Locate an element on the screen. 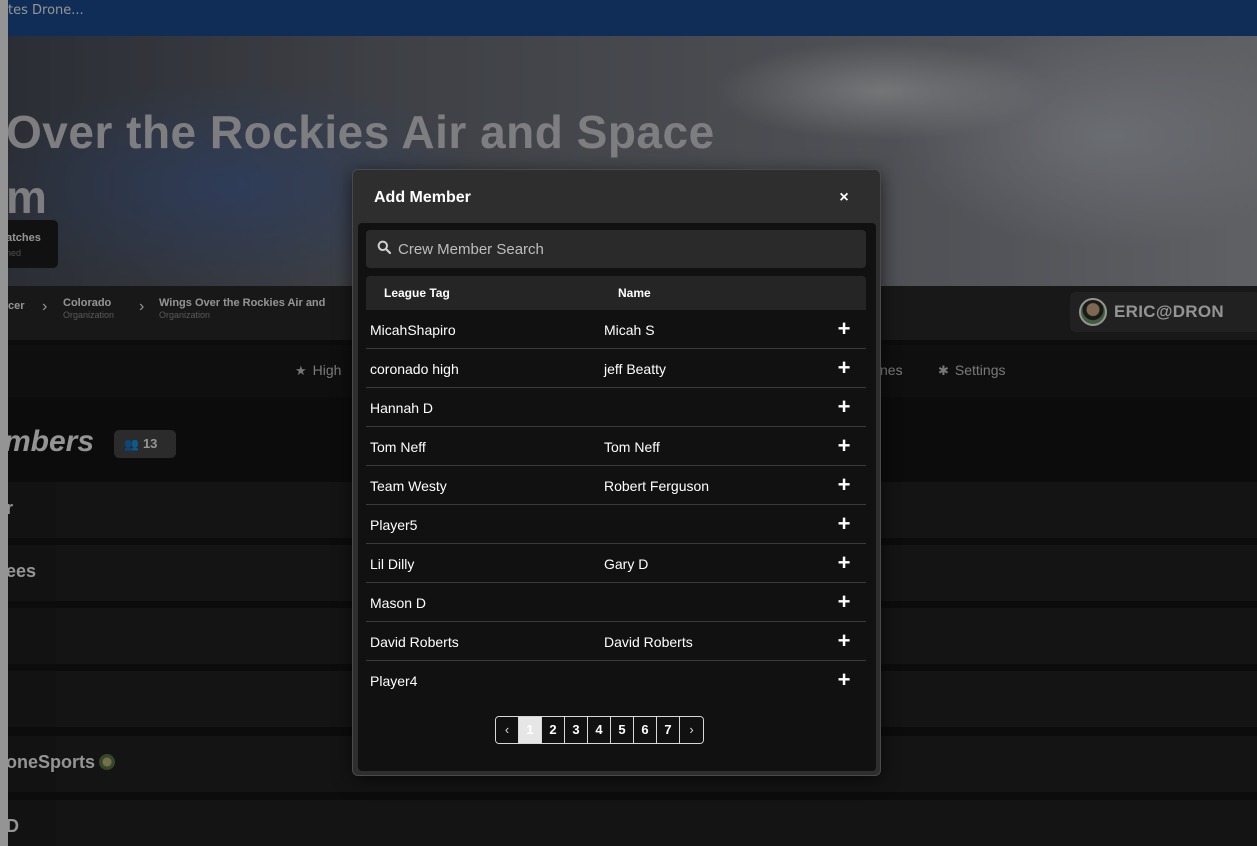 This screenshot has width=1257, height=846. page-button-4: 4 is located at coordinates (599, 730).